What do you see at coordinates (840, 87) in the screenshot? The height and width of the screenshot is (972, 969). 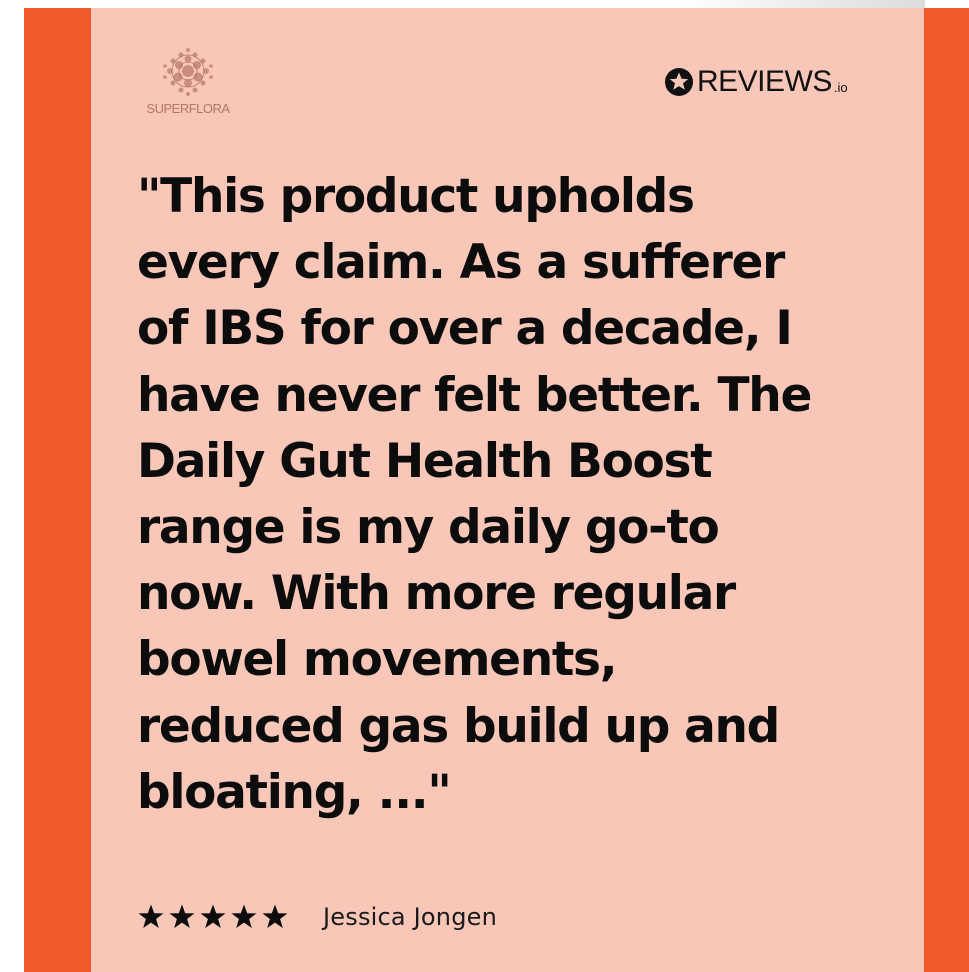 I see `reviews-platform-suffix: .io` at bounding box center [840, 87].